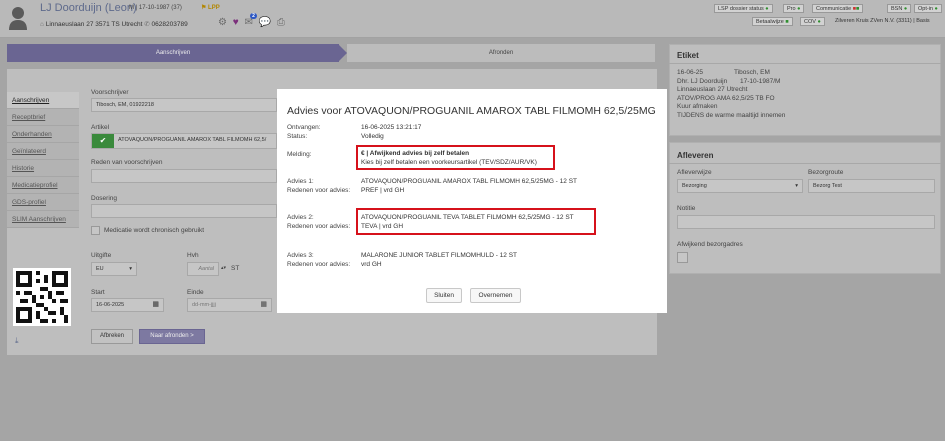 The image size is (945, 441). Describe the element at coordinates (114, 269) in the screenshot. I see `uitgifte-select: EU ▾` at that location.